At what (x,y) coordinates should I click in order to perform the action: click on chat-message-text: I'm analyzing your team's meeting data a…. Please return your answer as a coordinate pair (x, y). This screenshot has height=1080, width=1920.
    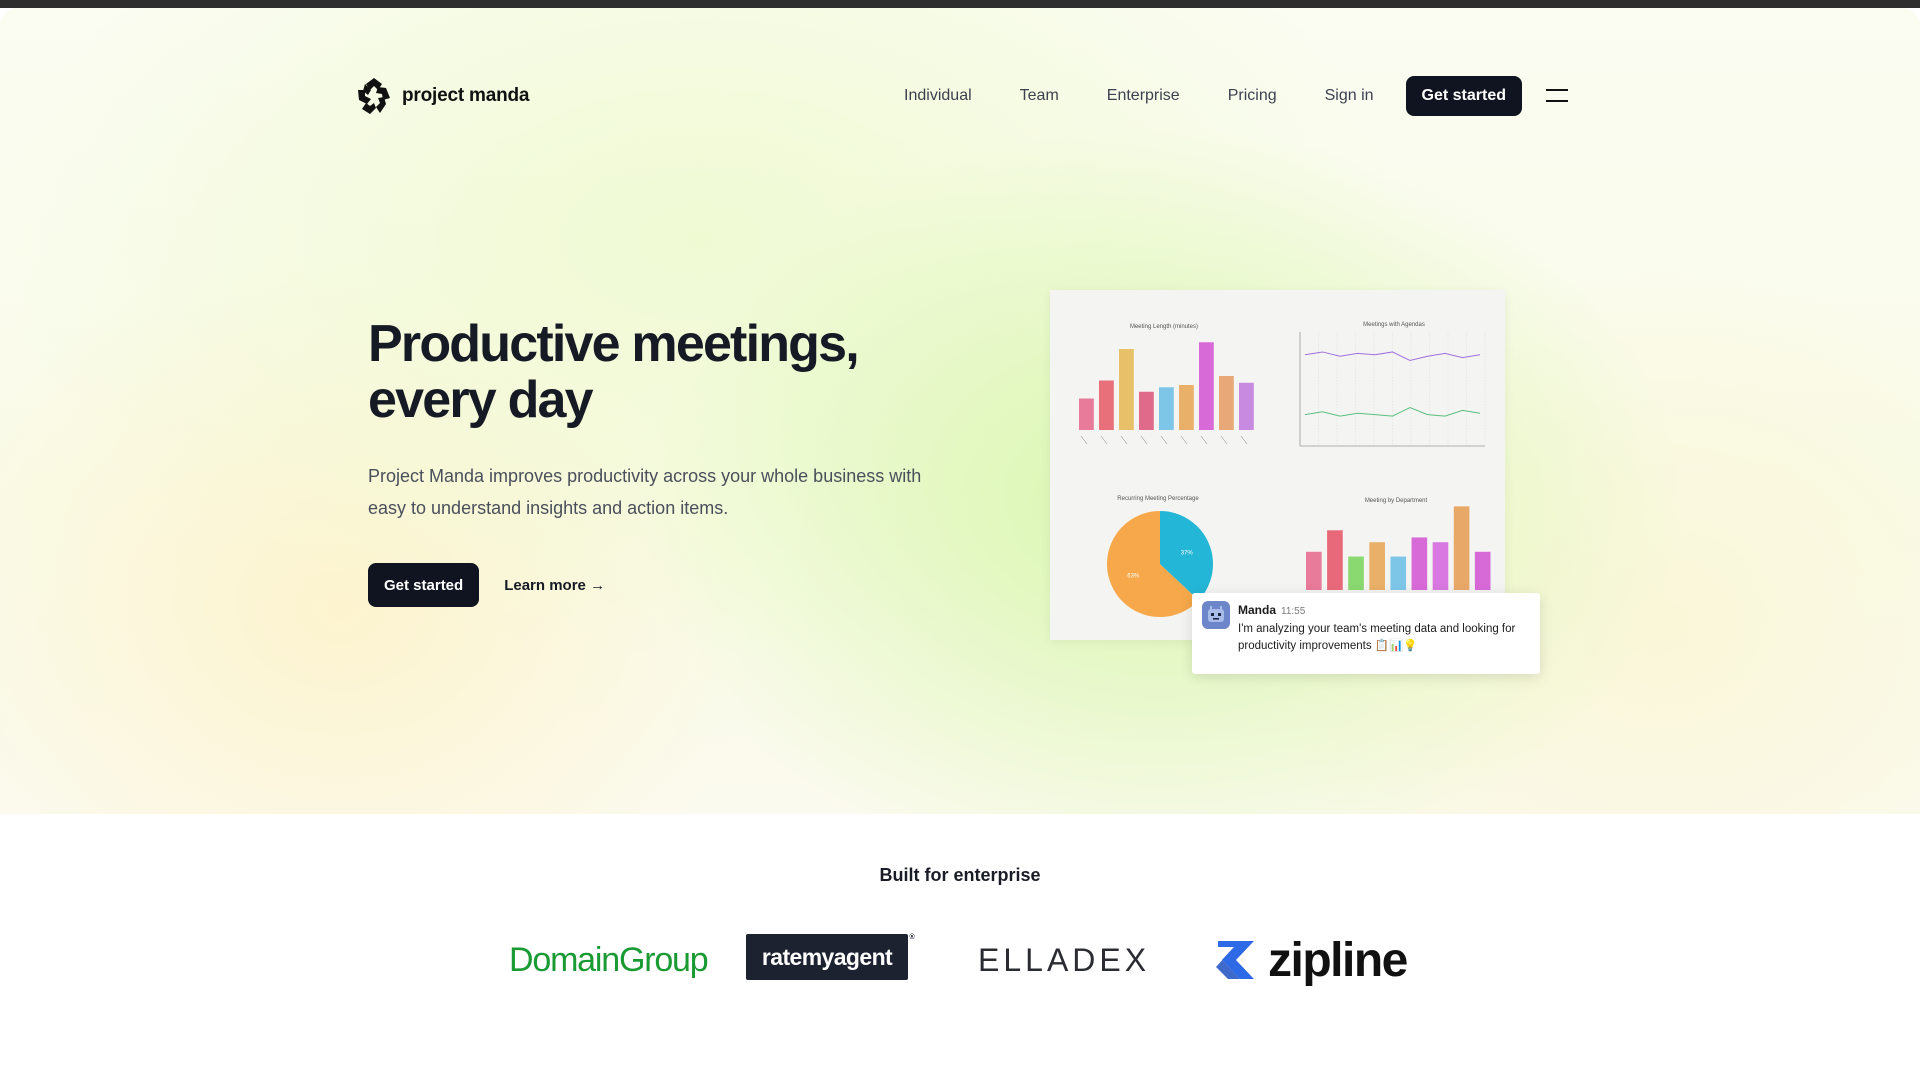
    Looking at the image, I should click on (1377, 637).